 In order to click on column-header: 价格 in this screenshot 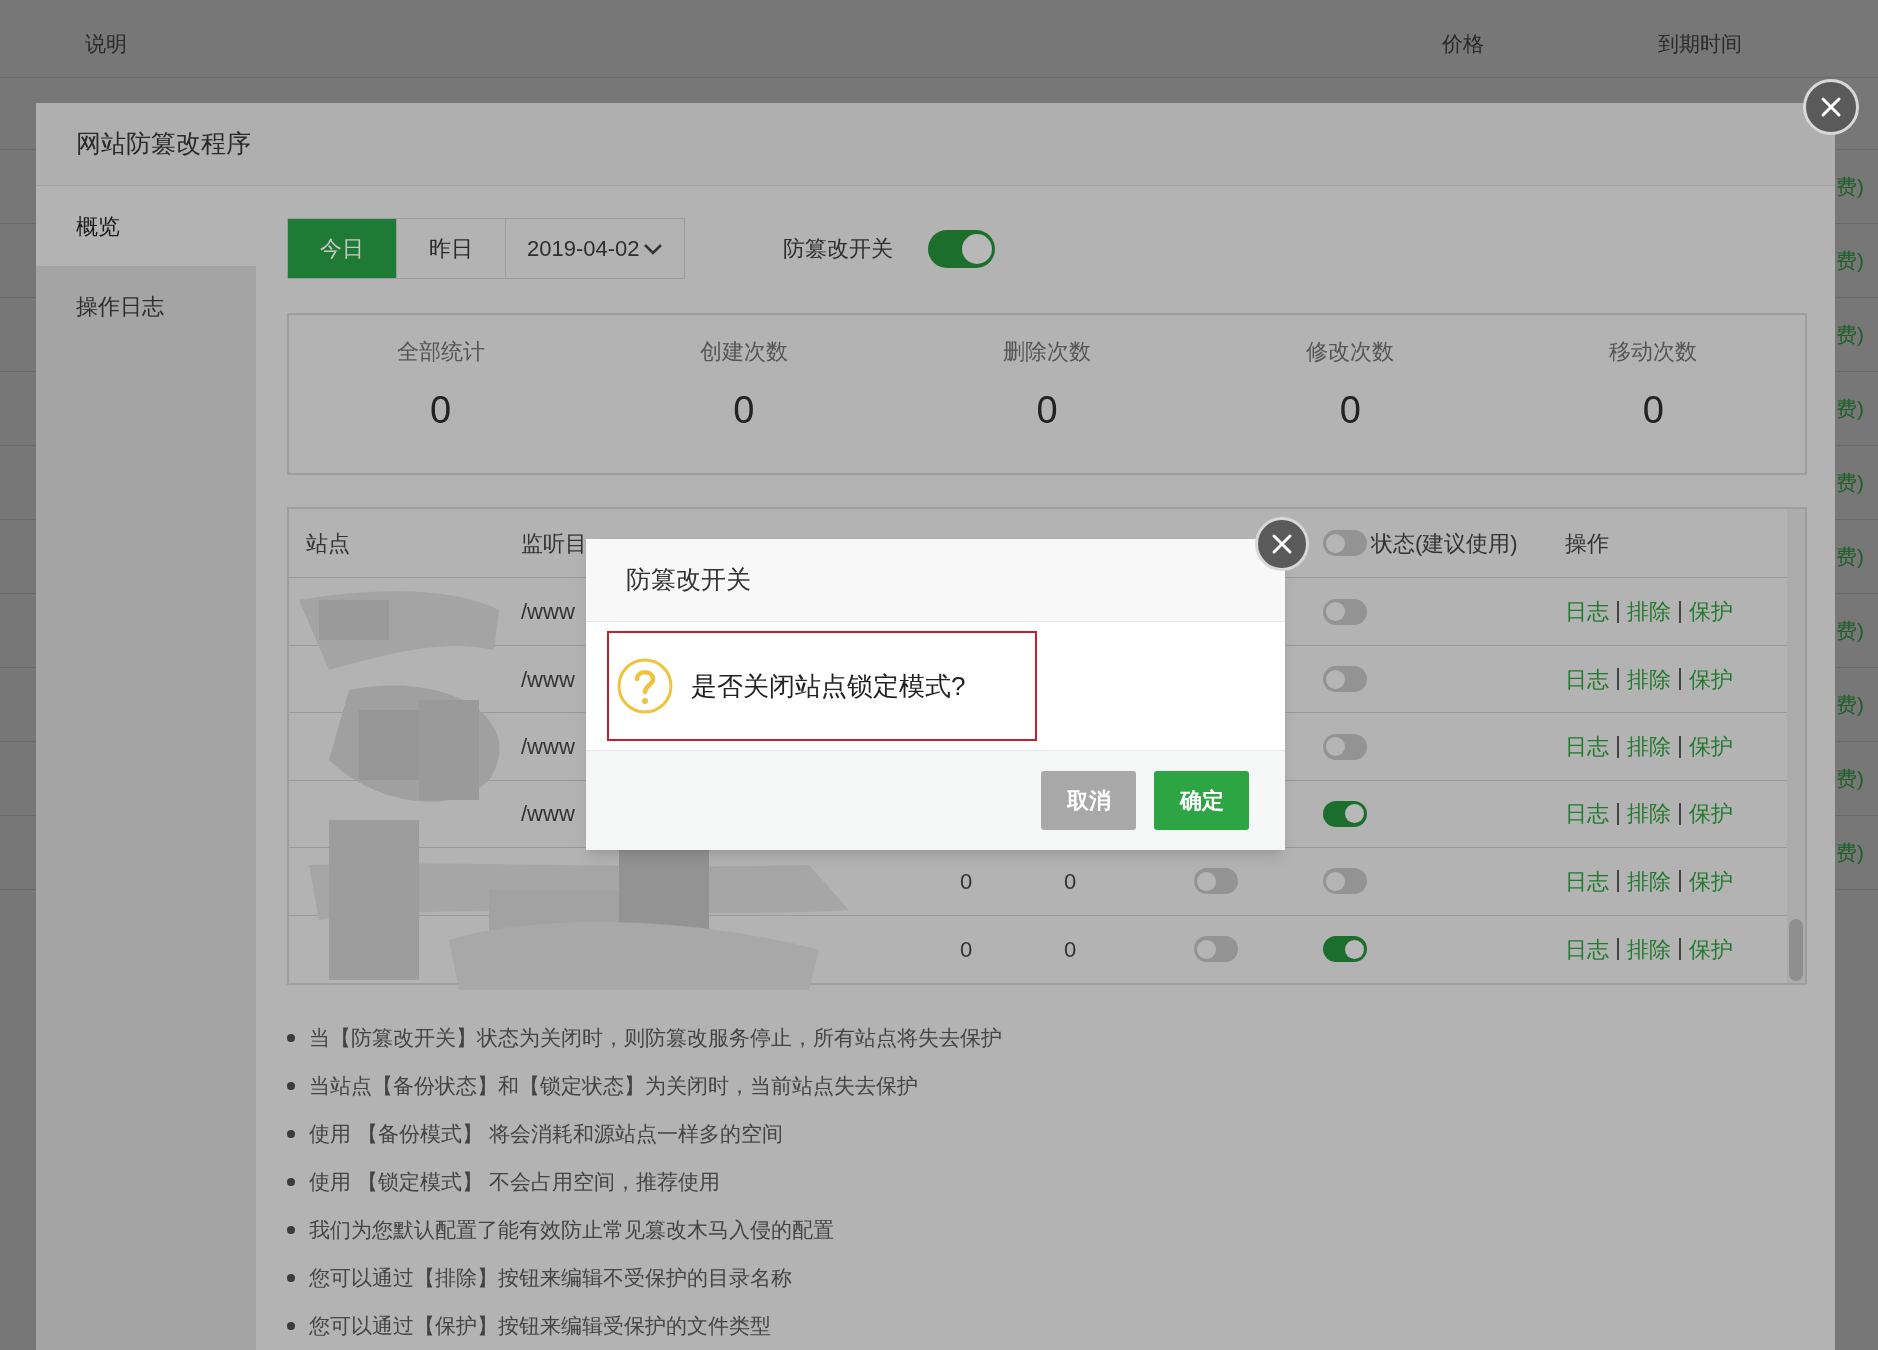, I will do `click(1463, 44)`.